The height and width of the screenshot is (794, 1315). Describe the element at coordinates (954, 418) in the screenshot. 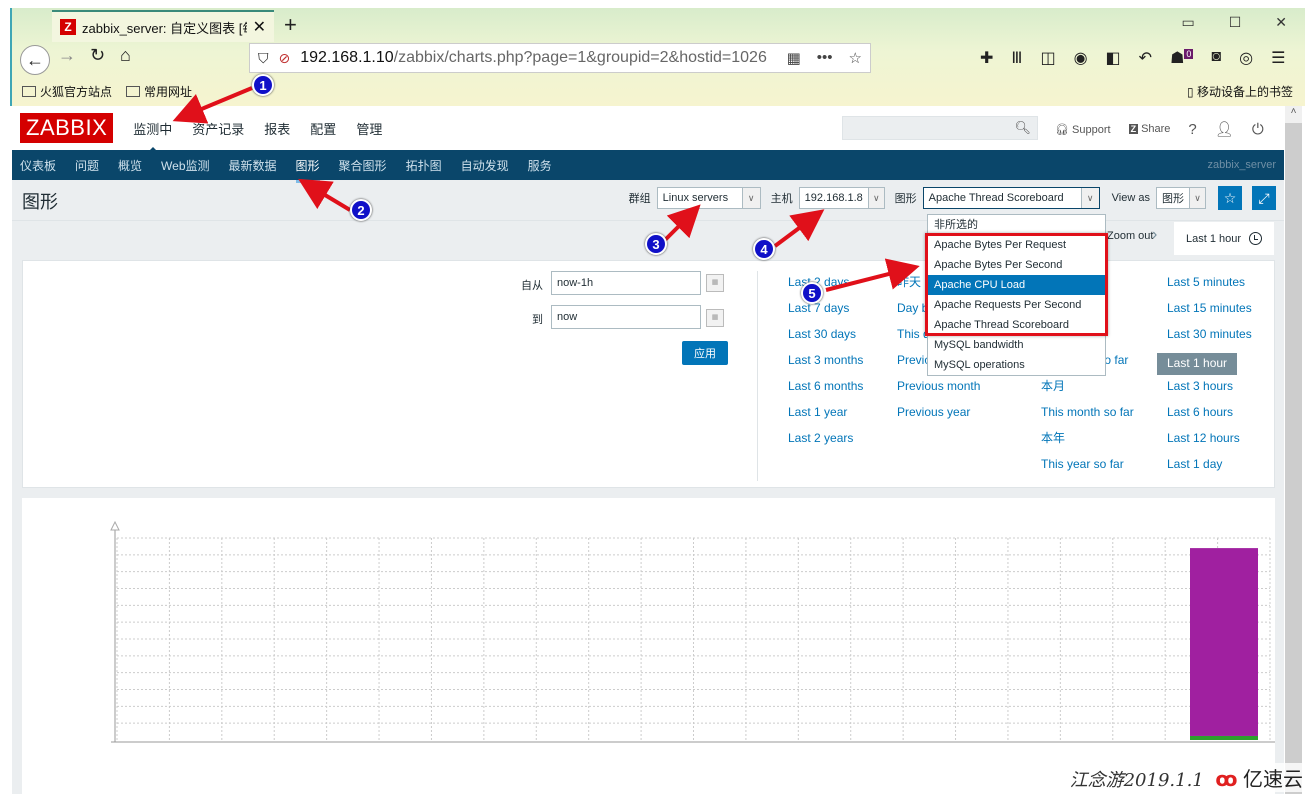

I see `quick-range-link: Previous year` at that location.